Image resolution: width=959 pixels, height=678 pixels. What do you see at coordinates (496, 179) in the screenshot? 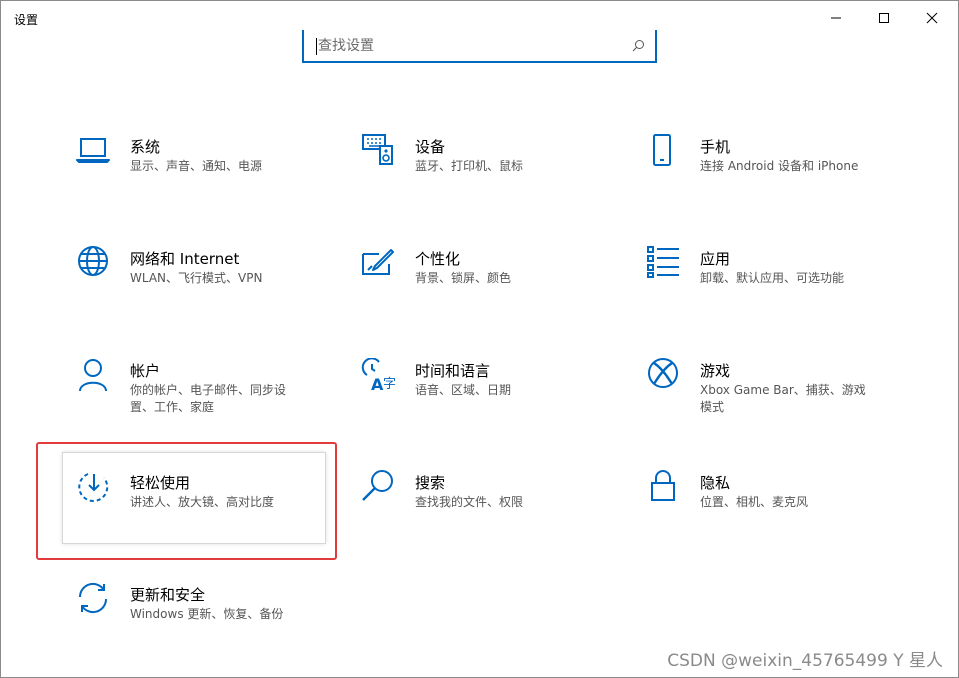
I see `tile-devices: 设备 蓝牙、打印机、鼠标` at bounding box center [496, 179].